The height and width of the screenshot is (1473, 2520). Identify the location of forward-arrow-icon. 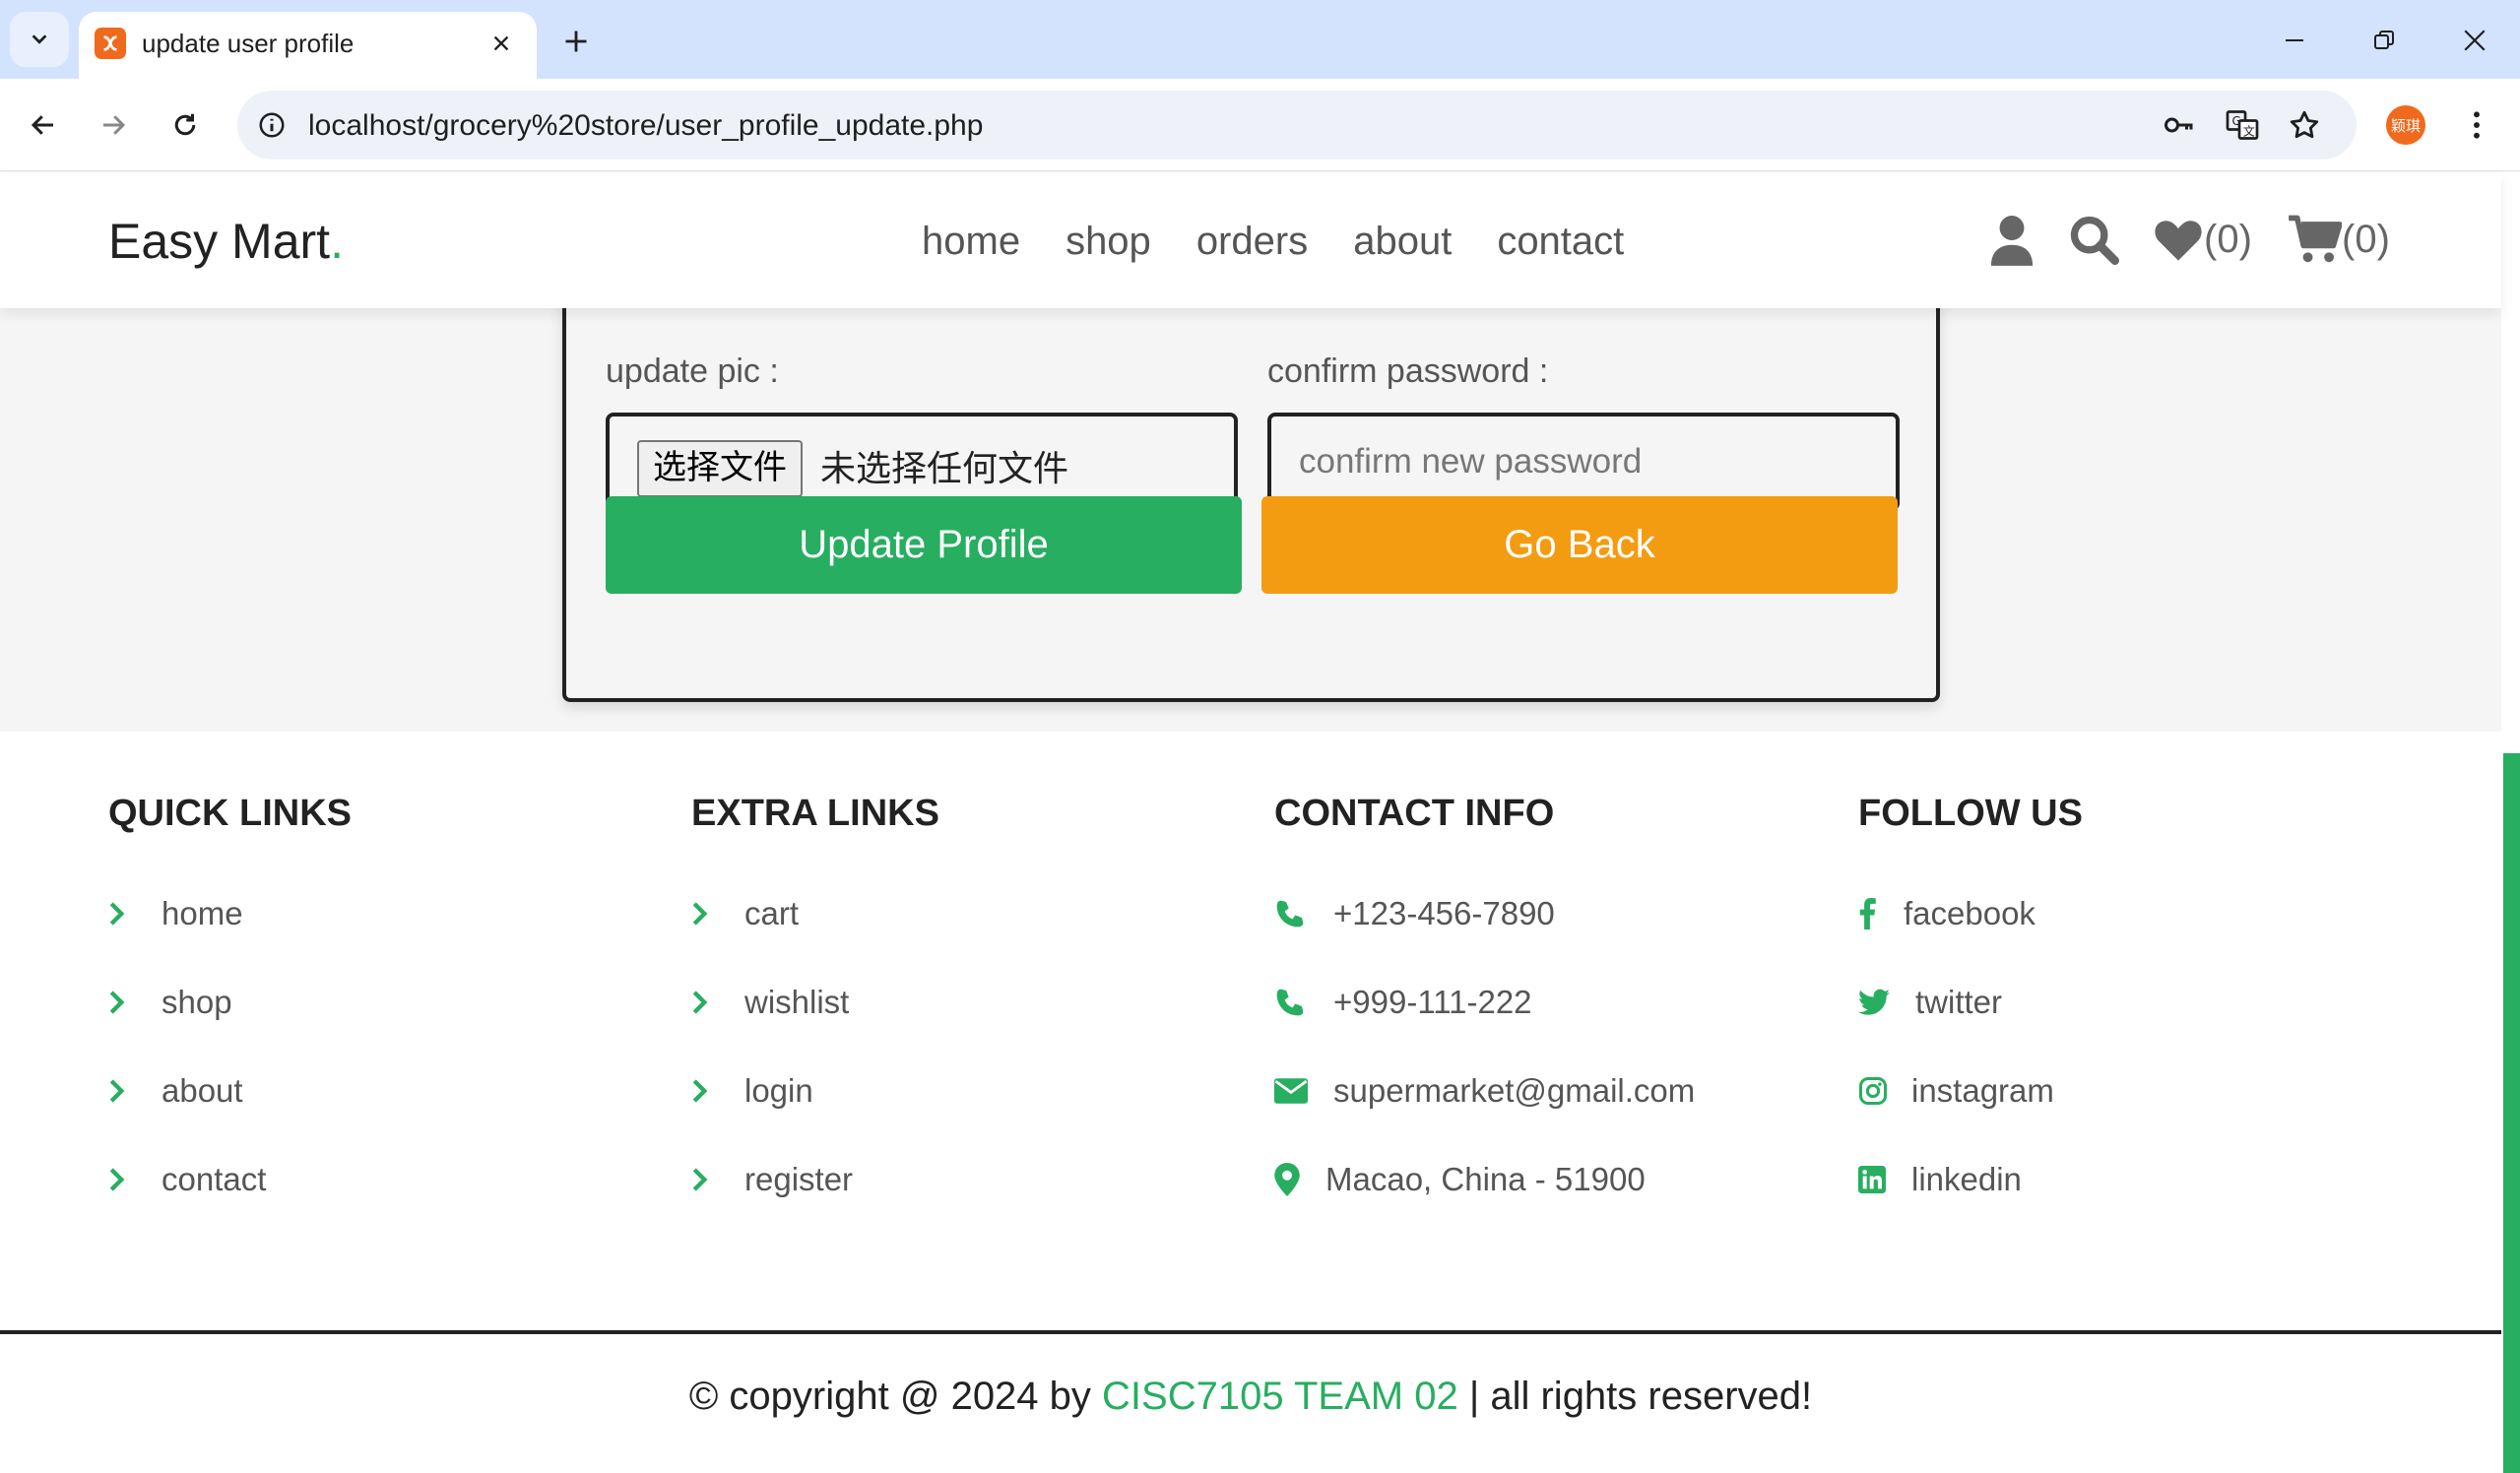
(113, 125).